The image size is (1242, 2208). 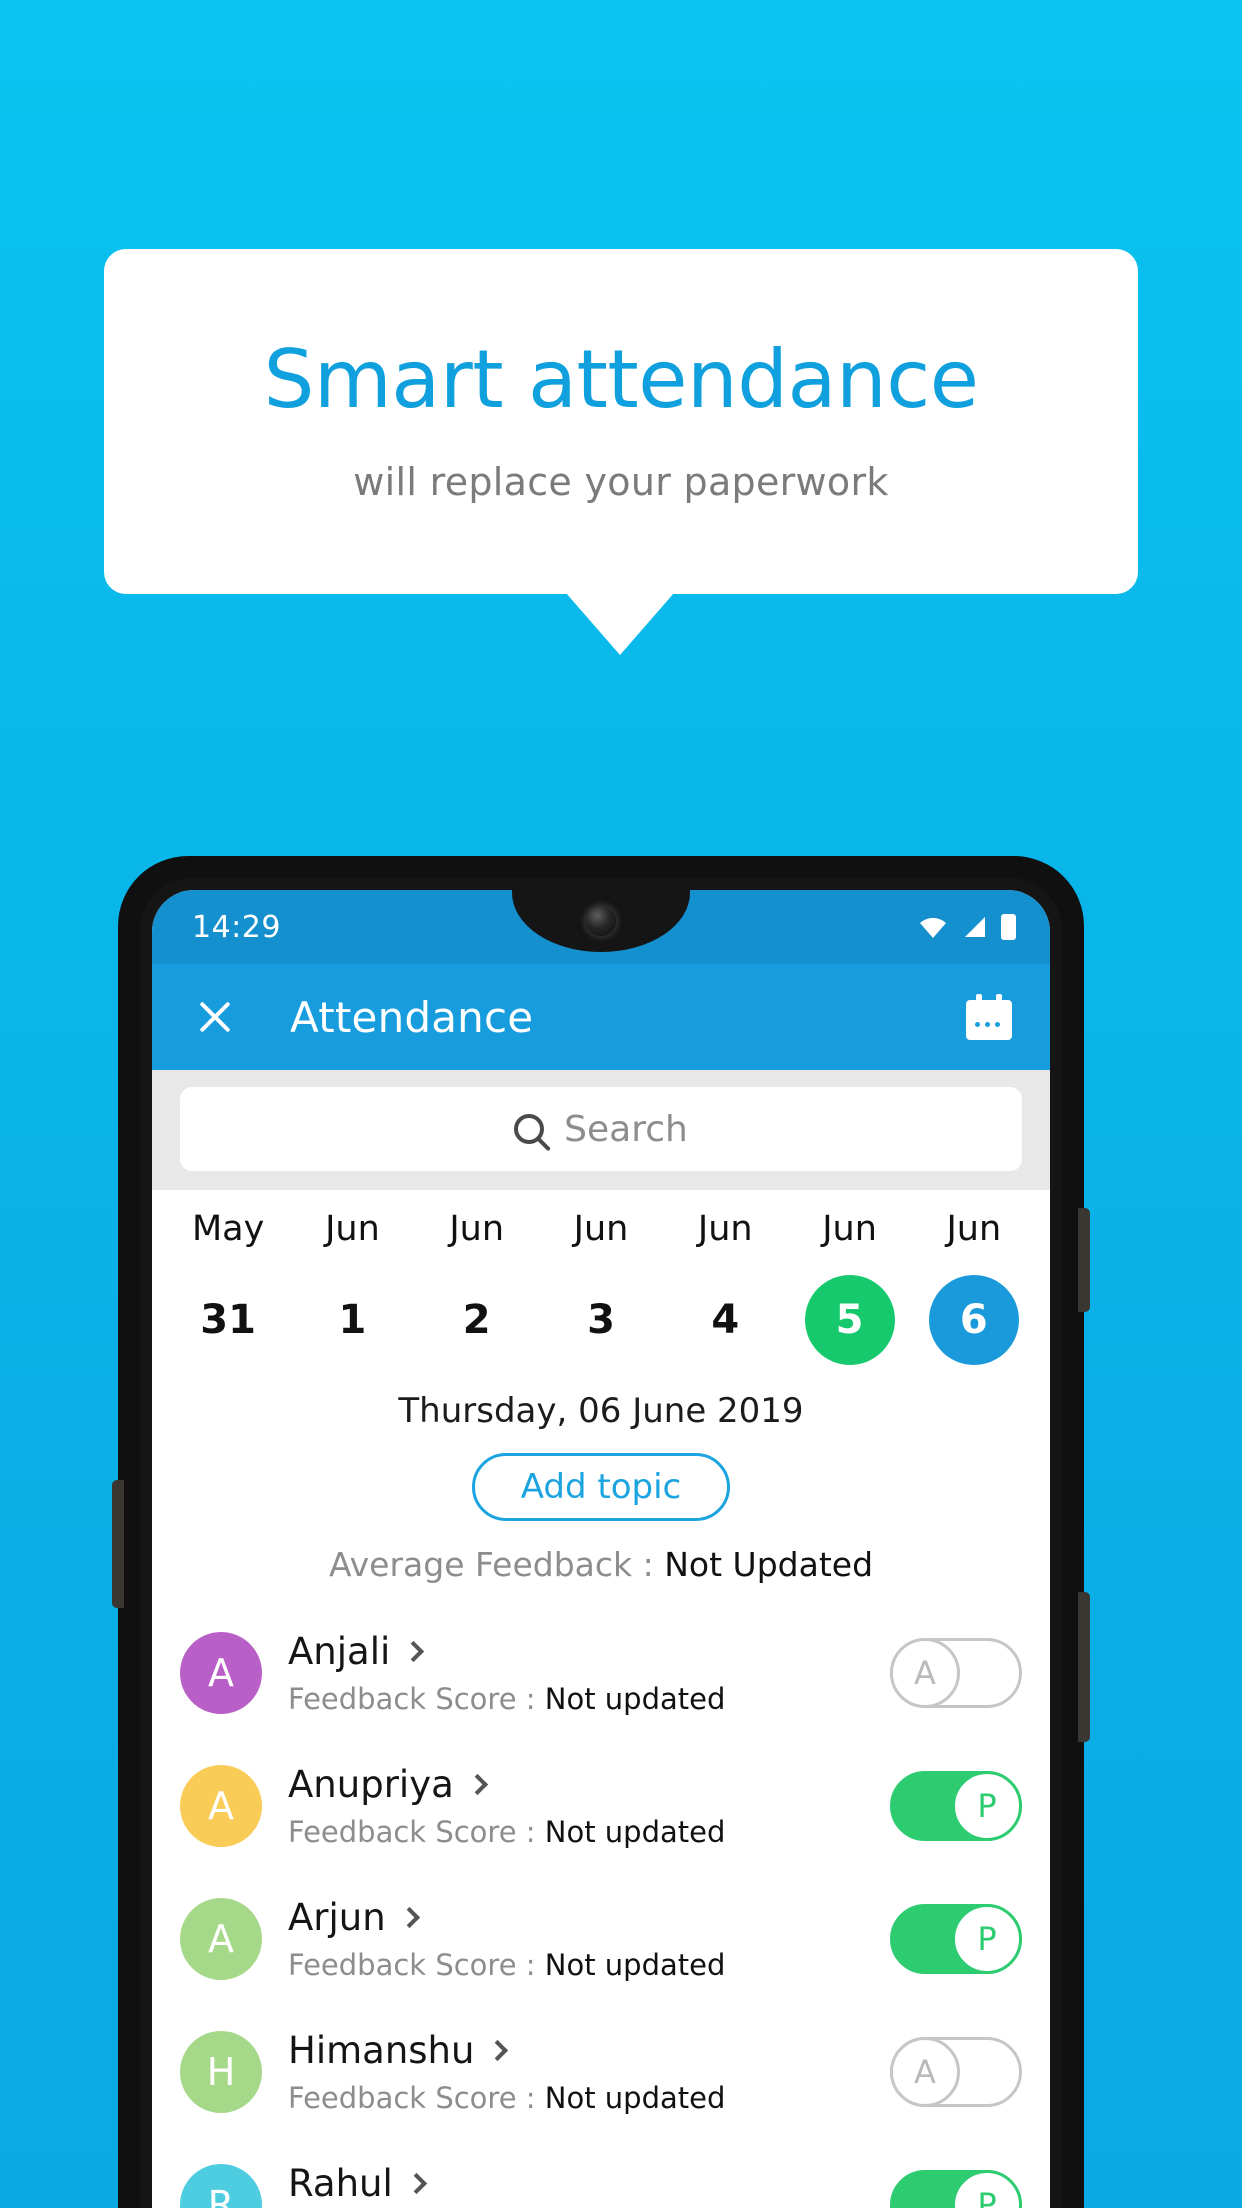 I want to click on student-name-row: Anupriya, so click(x=589, y=1784).